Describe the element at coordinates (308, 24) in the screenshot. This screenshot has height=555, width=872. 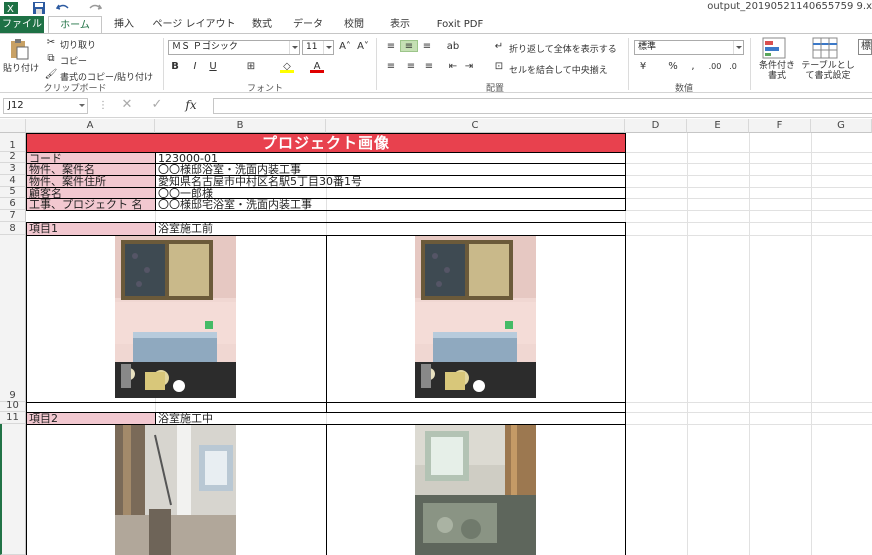
I see `tab-data: データ` at that location.